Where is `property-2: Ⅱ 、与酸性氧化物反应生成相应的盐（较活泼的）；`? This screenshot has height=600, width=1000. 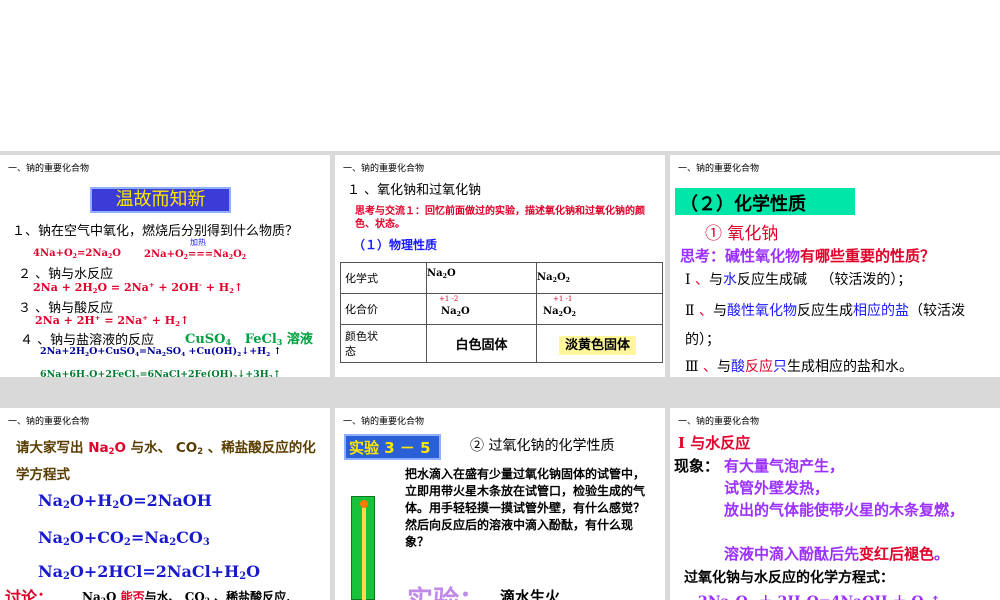
property-2: Ⅱ 、与酸性氧化物反应生成相应的盐（较活泼的）； is located at coordinates (825, 325).